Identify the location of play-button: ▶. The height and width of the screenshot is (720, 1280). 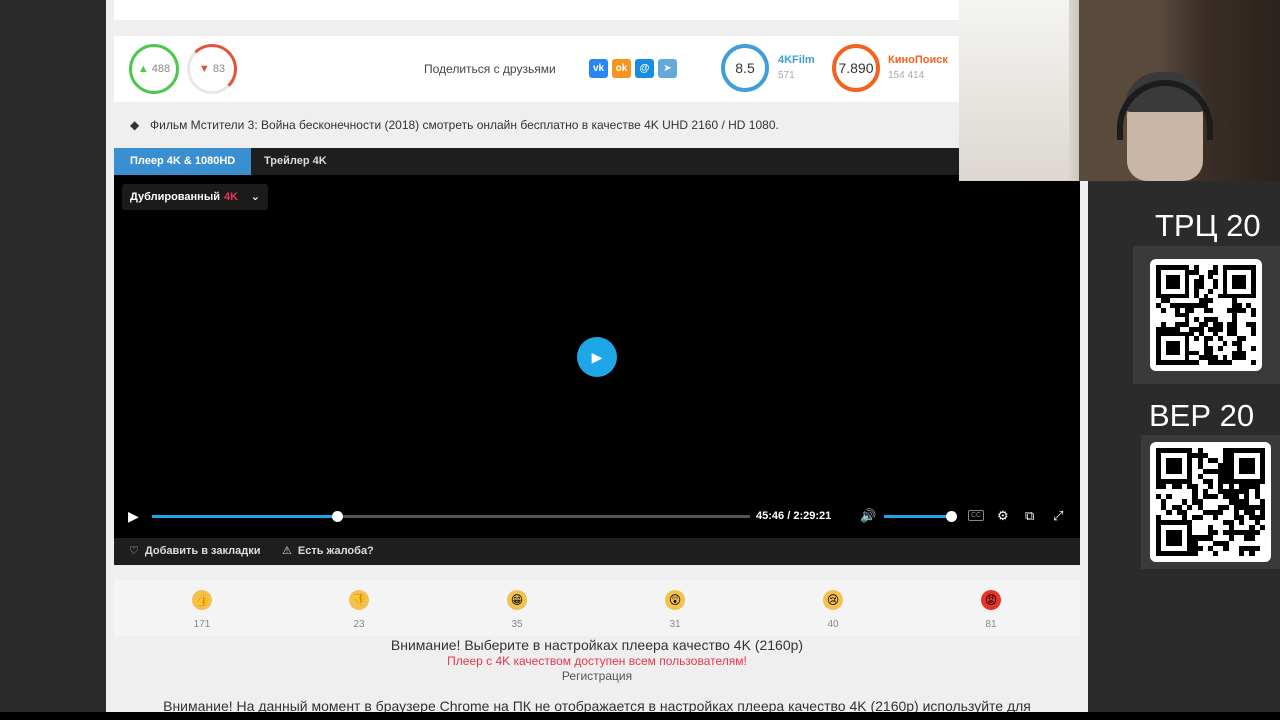
(133, 516).